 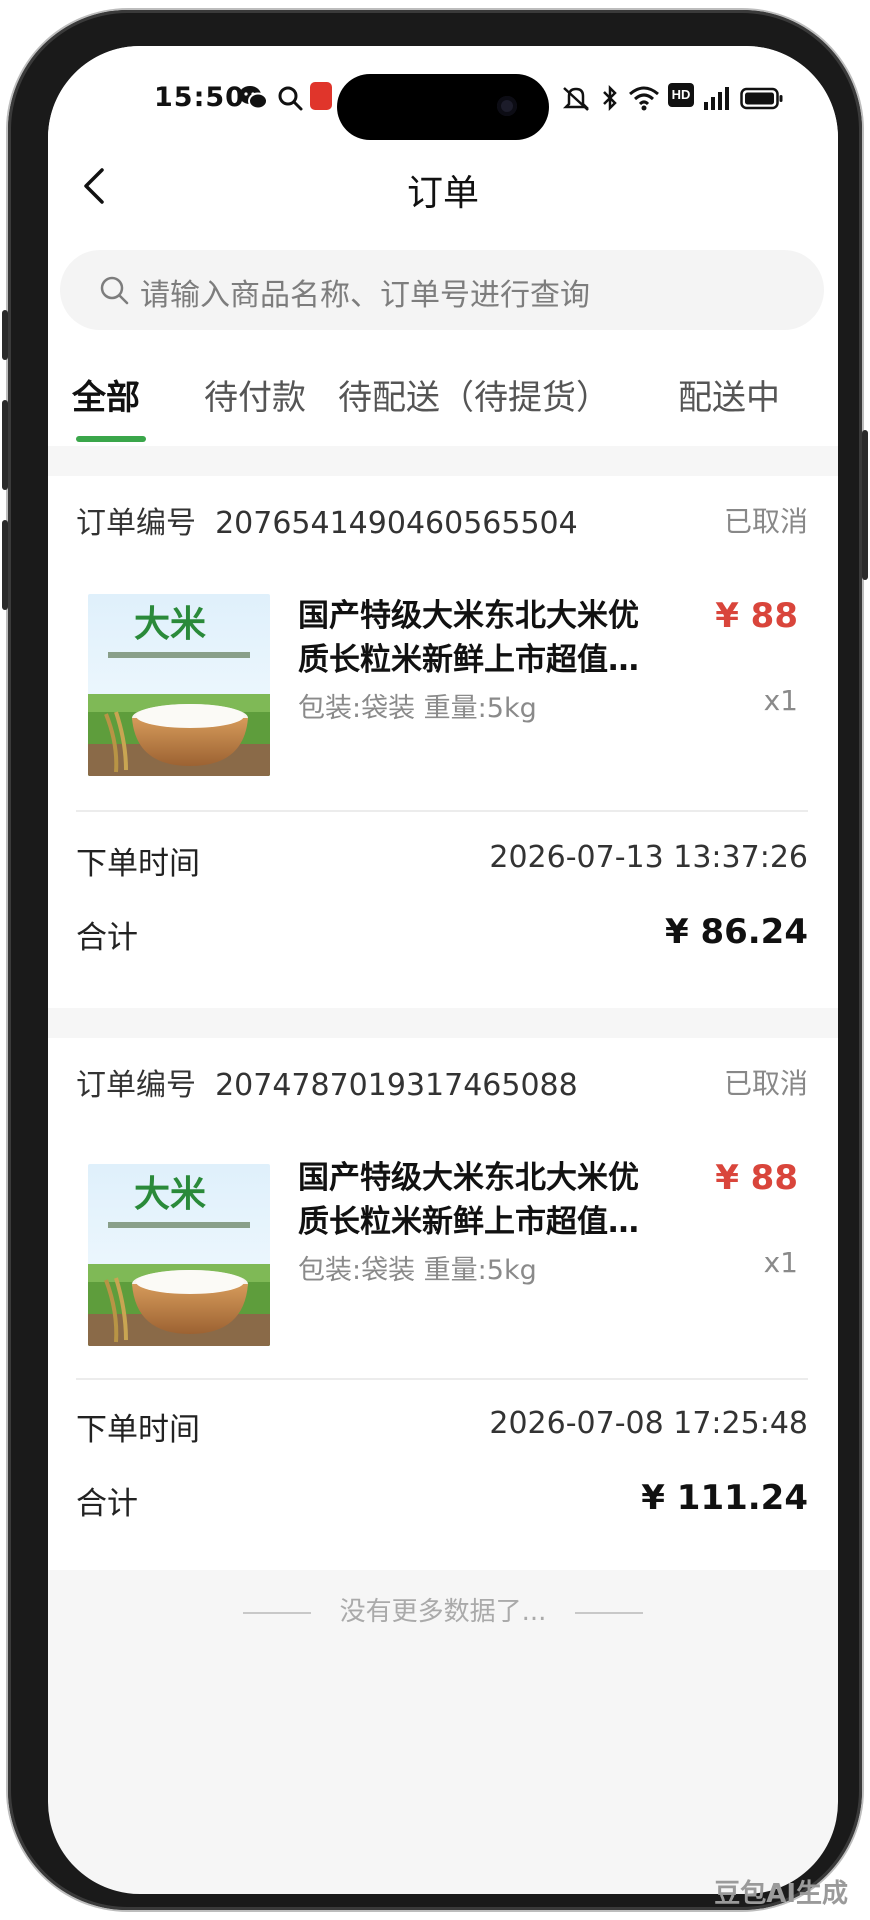 What do you see at coordinates (729, 394) in the screenshot?
I see `tab-in-delivery: 配送中` at bounding box center [729, 394].